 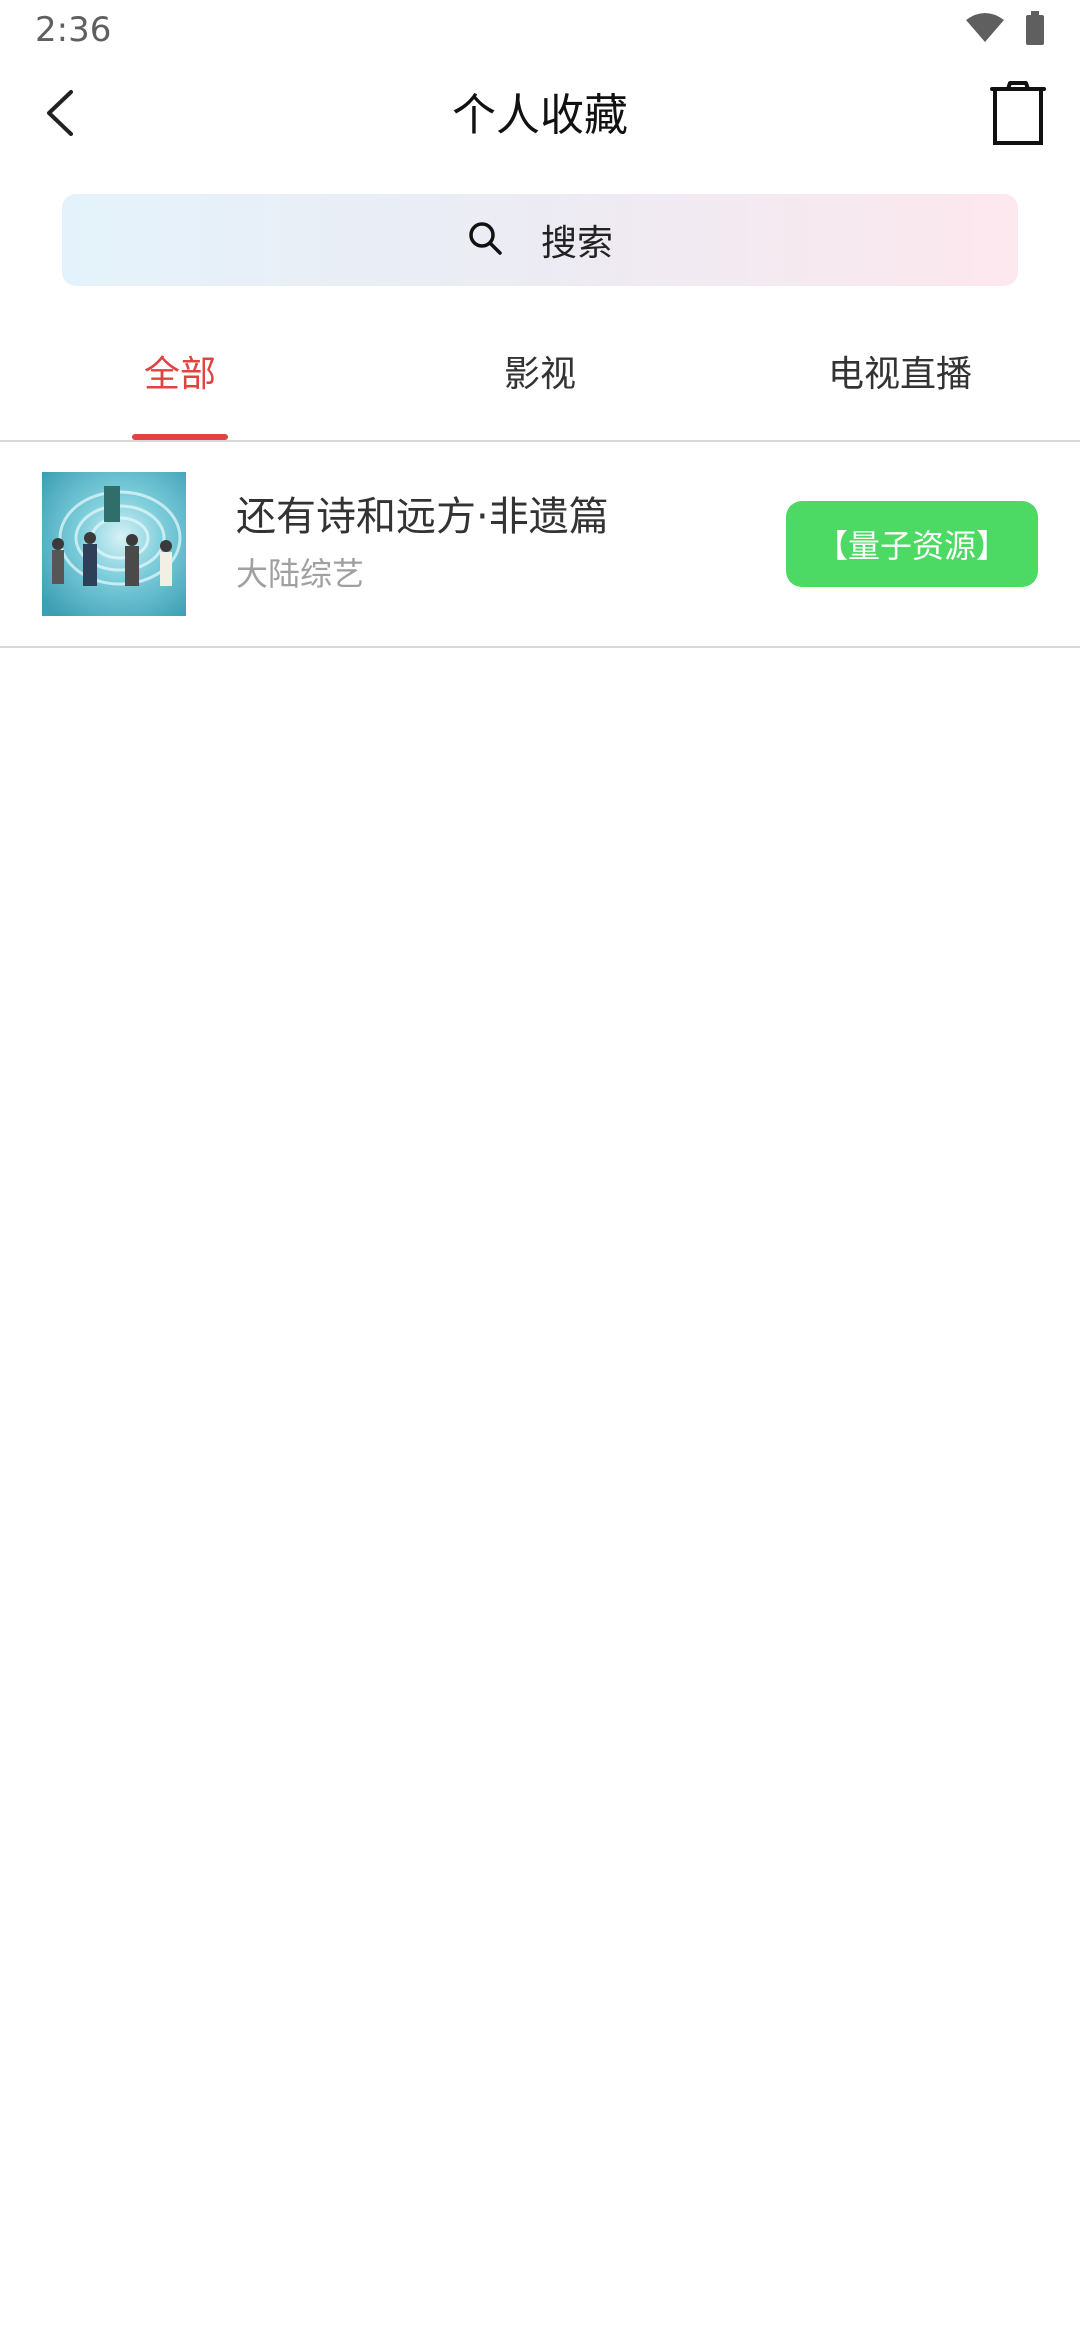 What do you see at coordinates (300, 574) in the screenshot?
I see `item-category: 大陆综艺` at bounding box center [300, 574].